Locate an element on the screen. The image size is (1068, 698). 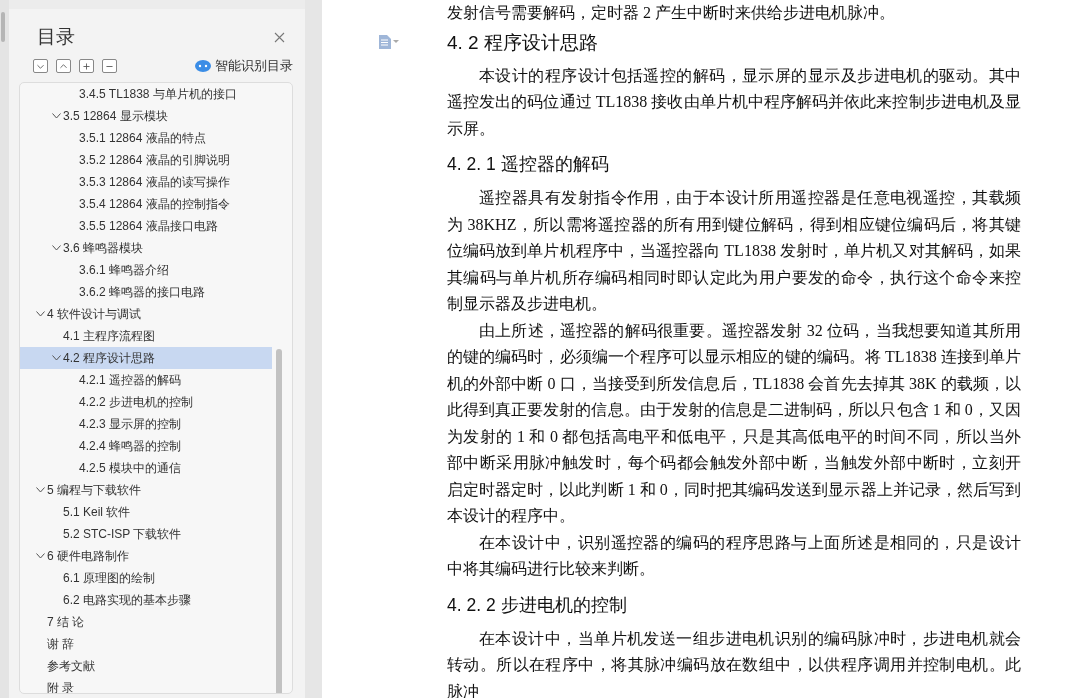
body-paragraph: 本设计的程序设计包括遥控的解码，显示屏的显示及步进电机的驱动。其中遥控发出的码位通过 TL1838 接收由单片机中程序解码并依此来控制步进电机及显示屏。 is located at coordinates (734, 102).